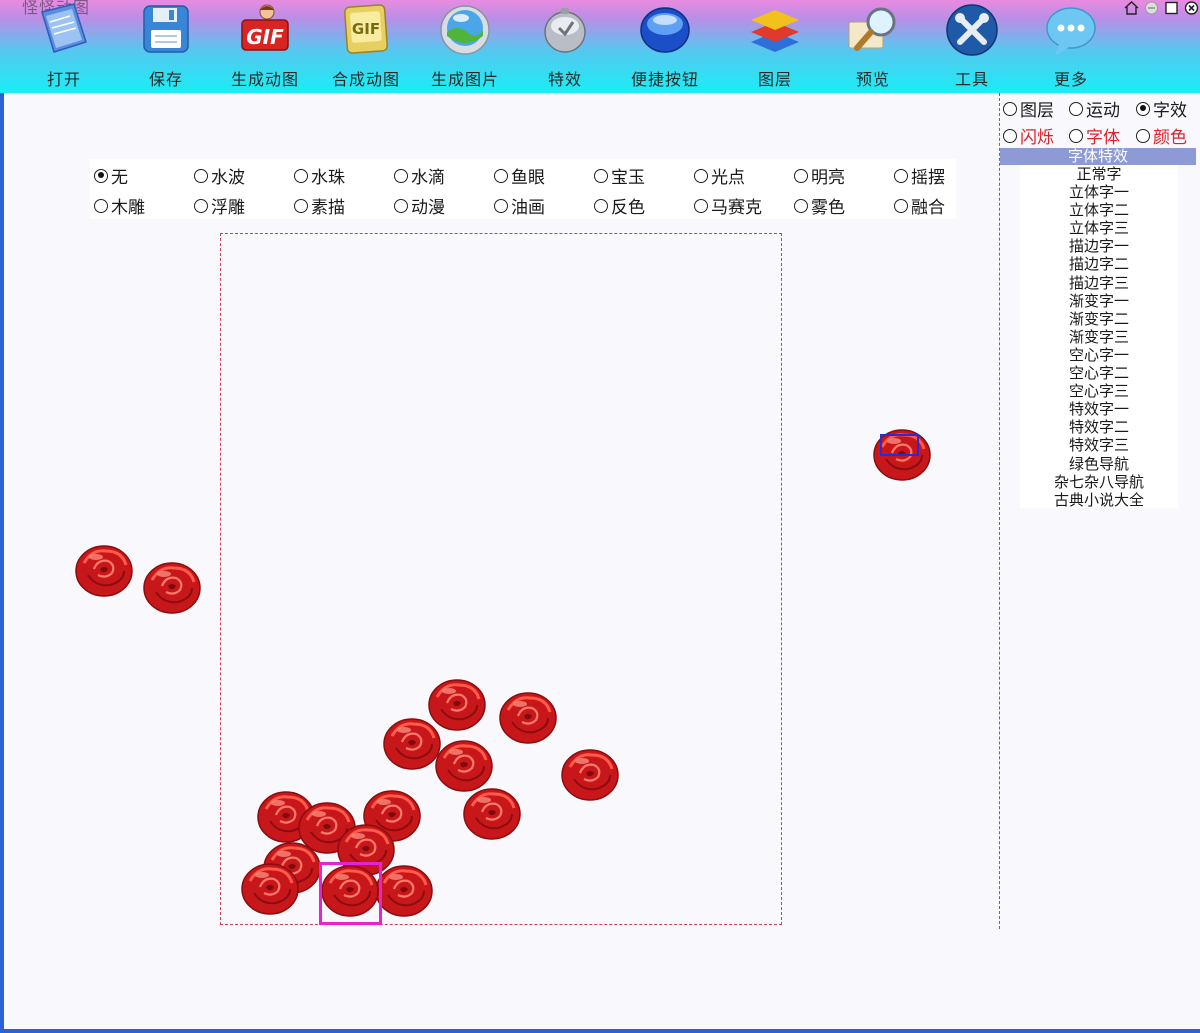 The width and height of the screenshot is (1200, 1033). What do you see at coordinates (565, 46) in the screenshot?
I see `effects-button: 特效` at bounding box center [565, 46].